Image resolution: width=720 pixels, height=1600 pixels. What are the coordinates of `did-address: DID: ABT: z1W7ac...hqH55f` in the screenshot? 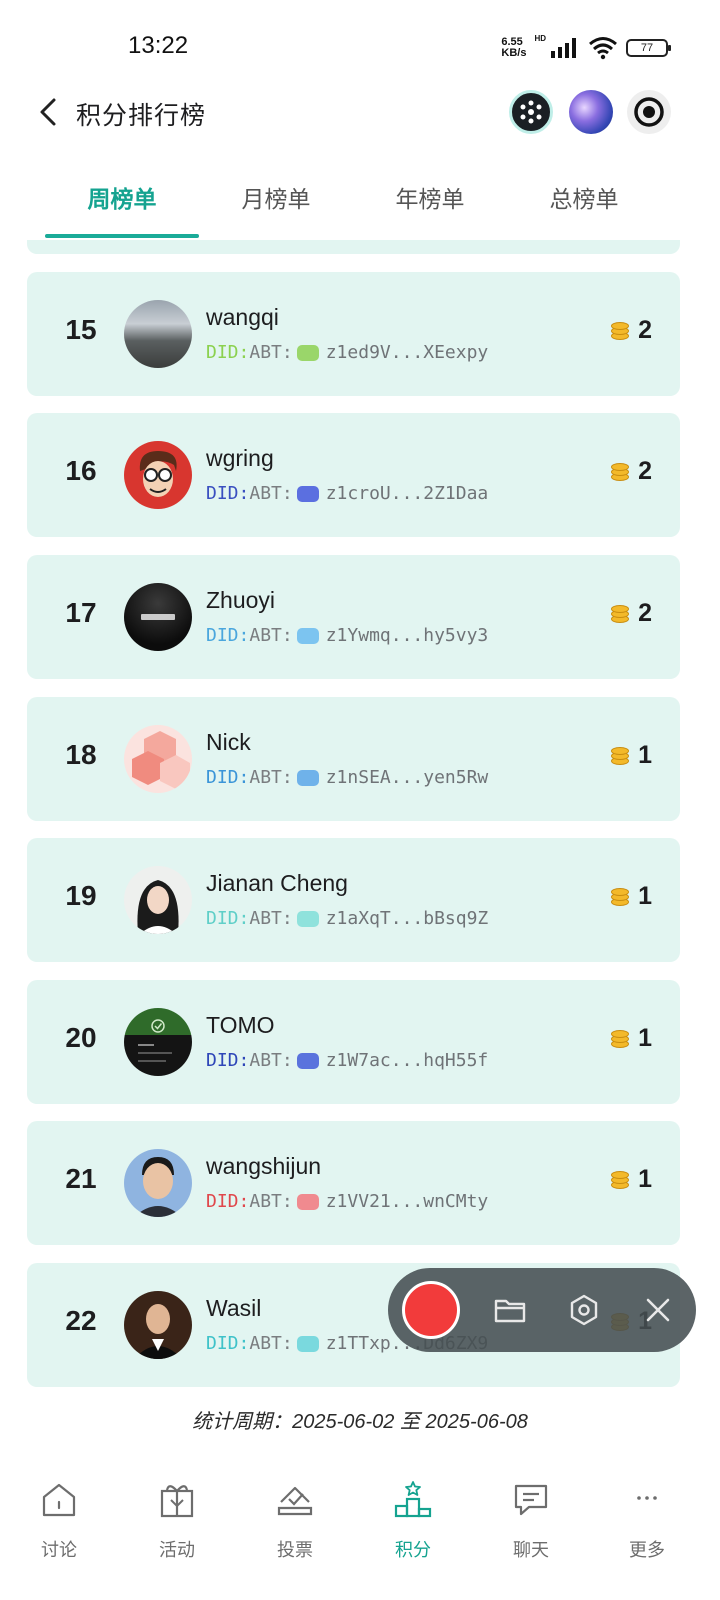 It's located at (347, 1060).